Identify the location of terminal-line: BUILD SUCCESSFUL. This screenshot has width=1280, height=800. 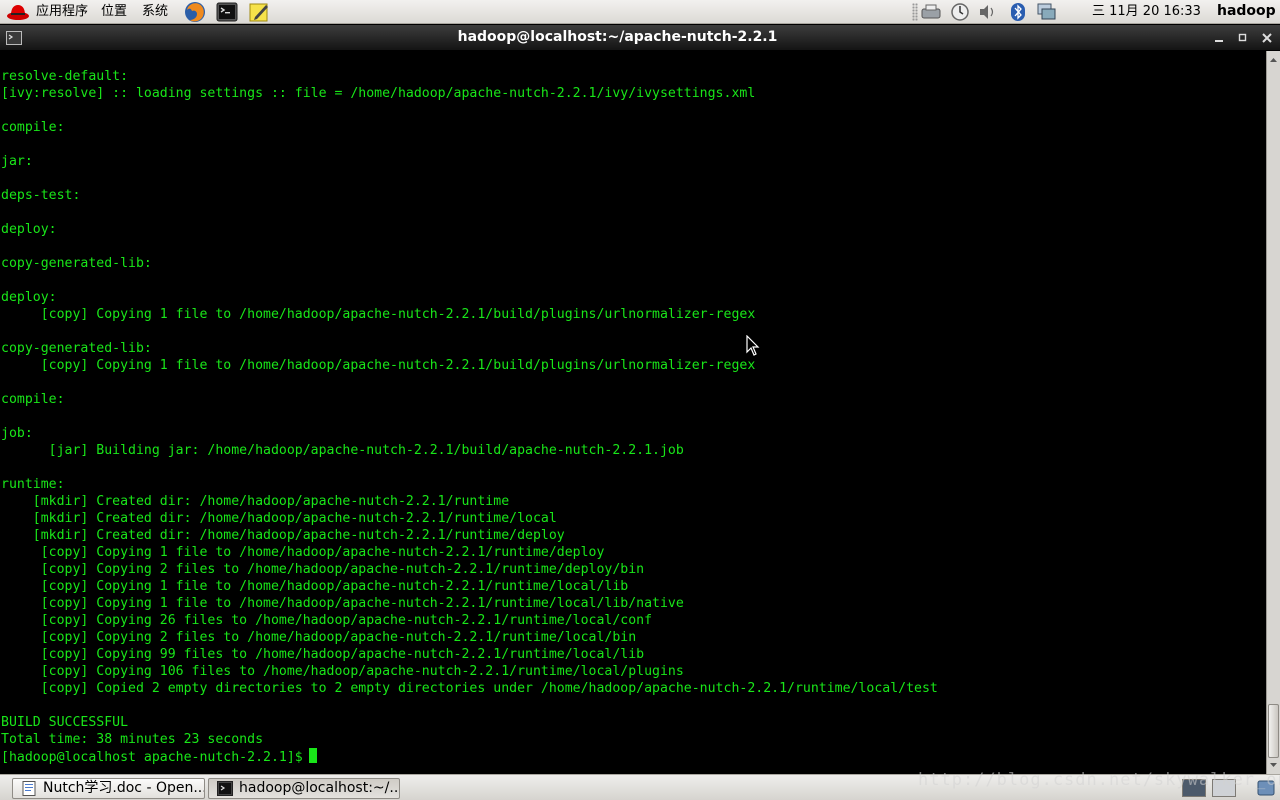
(65, 722).